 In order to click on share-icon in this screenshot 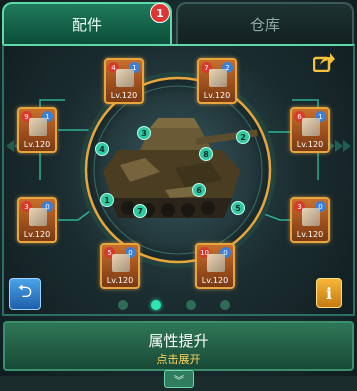, I will do `click(323, 63)`.